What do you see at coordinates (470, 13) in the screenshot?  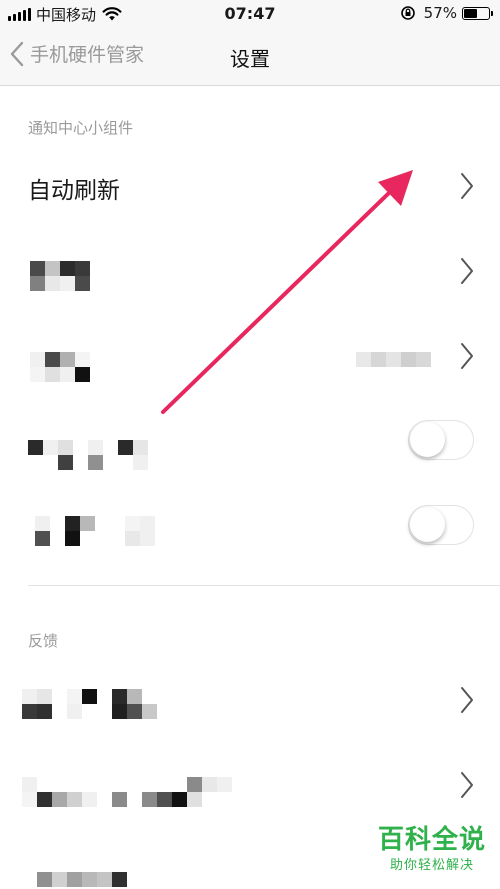 I see `battery-fill` at bounding box center [470, 13].